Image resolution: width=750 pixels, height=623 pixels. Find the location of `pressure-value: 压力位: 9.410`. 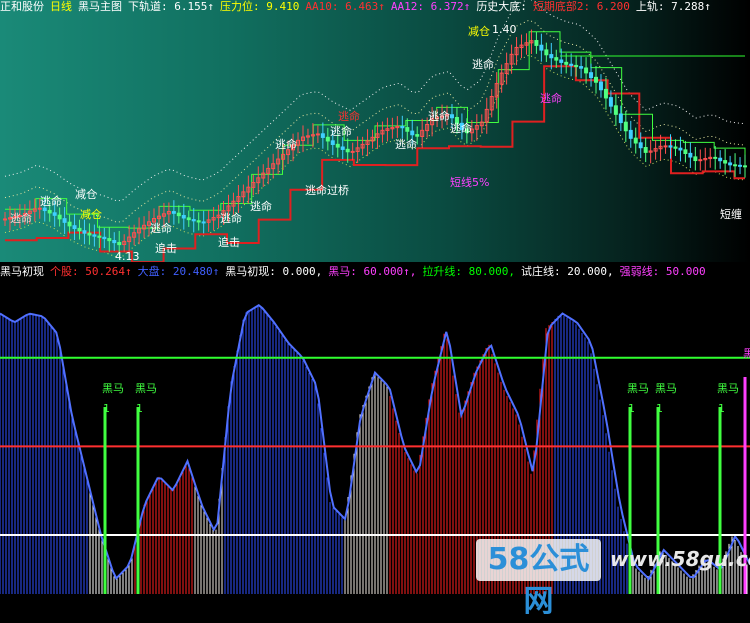

pressure-value: 压力位: 9.410 is located at coordinates (259, 6).